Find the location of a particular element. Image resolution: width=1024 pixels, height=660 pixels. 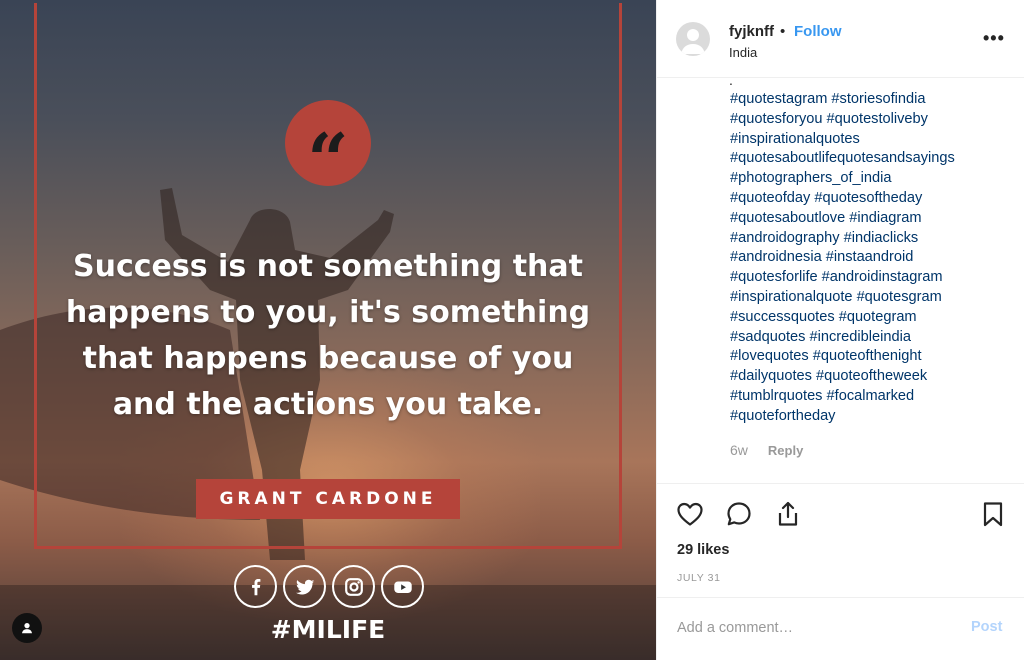

username-link: fyjknff is located at coordinates (751, 31).